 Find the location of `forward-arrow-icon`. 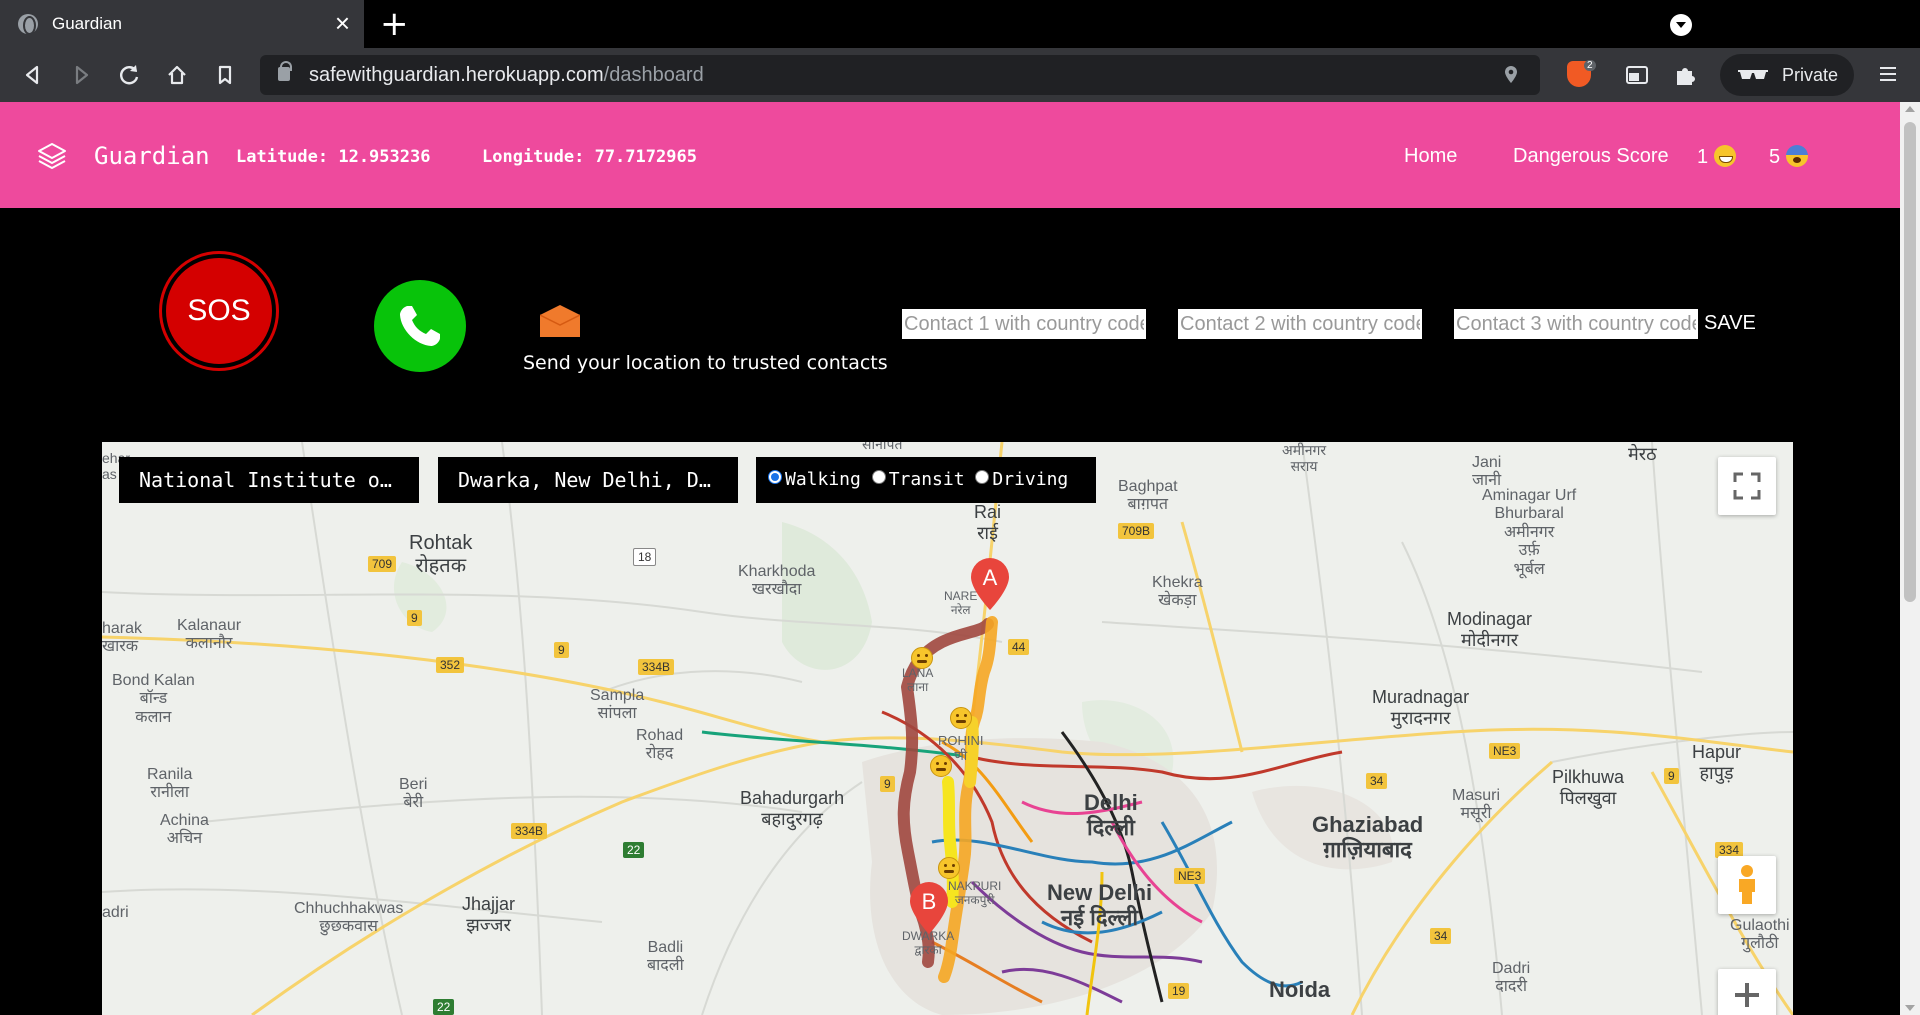

forward-arrow-icon is located at coordinates (81, 75).